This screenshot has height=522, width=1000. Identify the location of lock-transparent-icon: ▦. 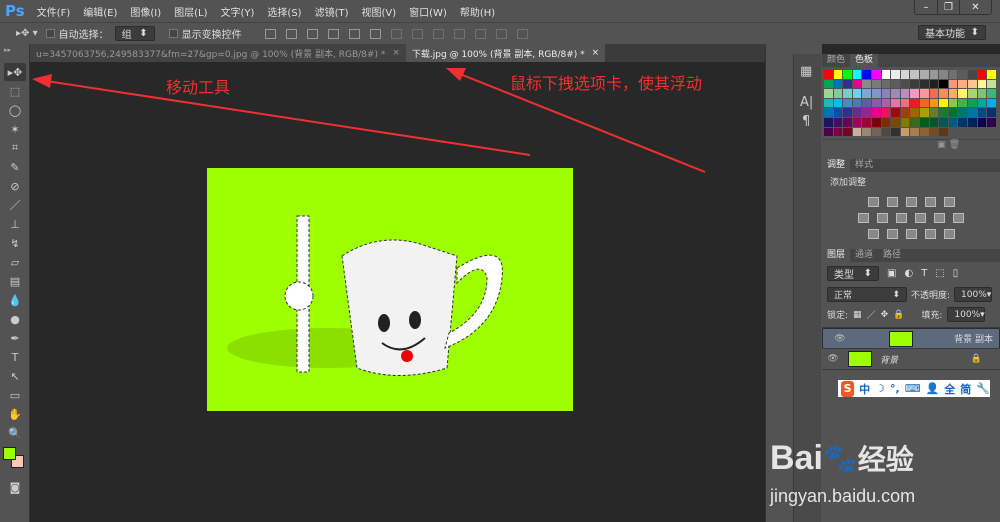
(857, 315).